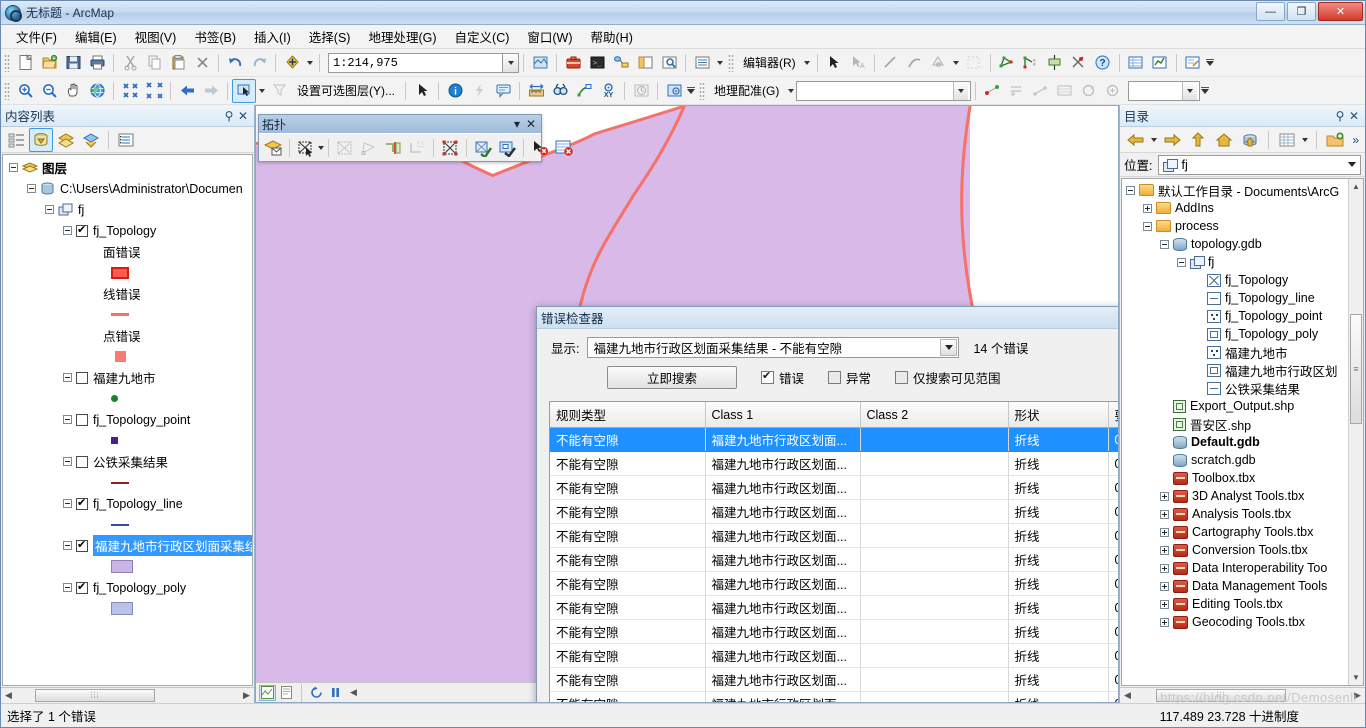  I want to click on tools-toolbar-grip, so click(7, 90).